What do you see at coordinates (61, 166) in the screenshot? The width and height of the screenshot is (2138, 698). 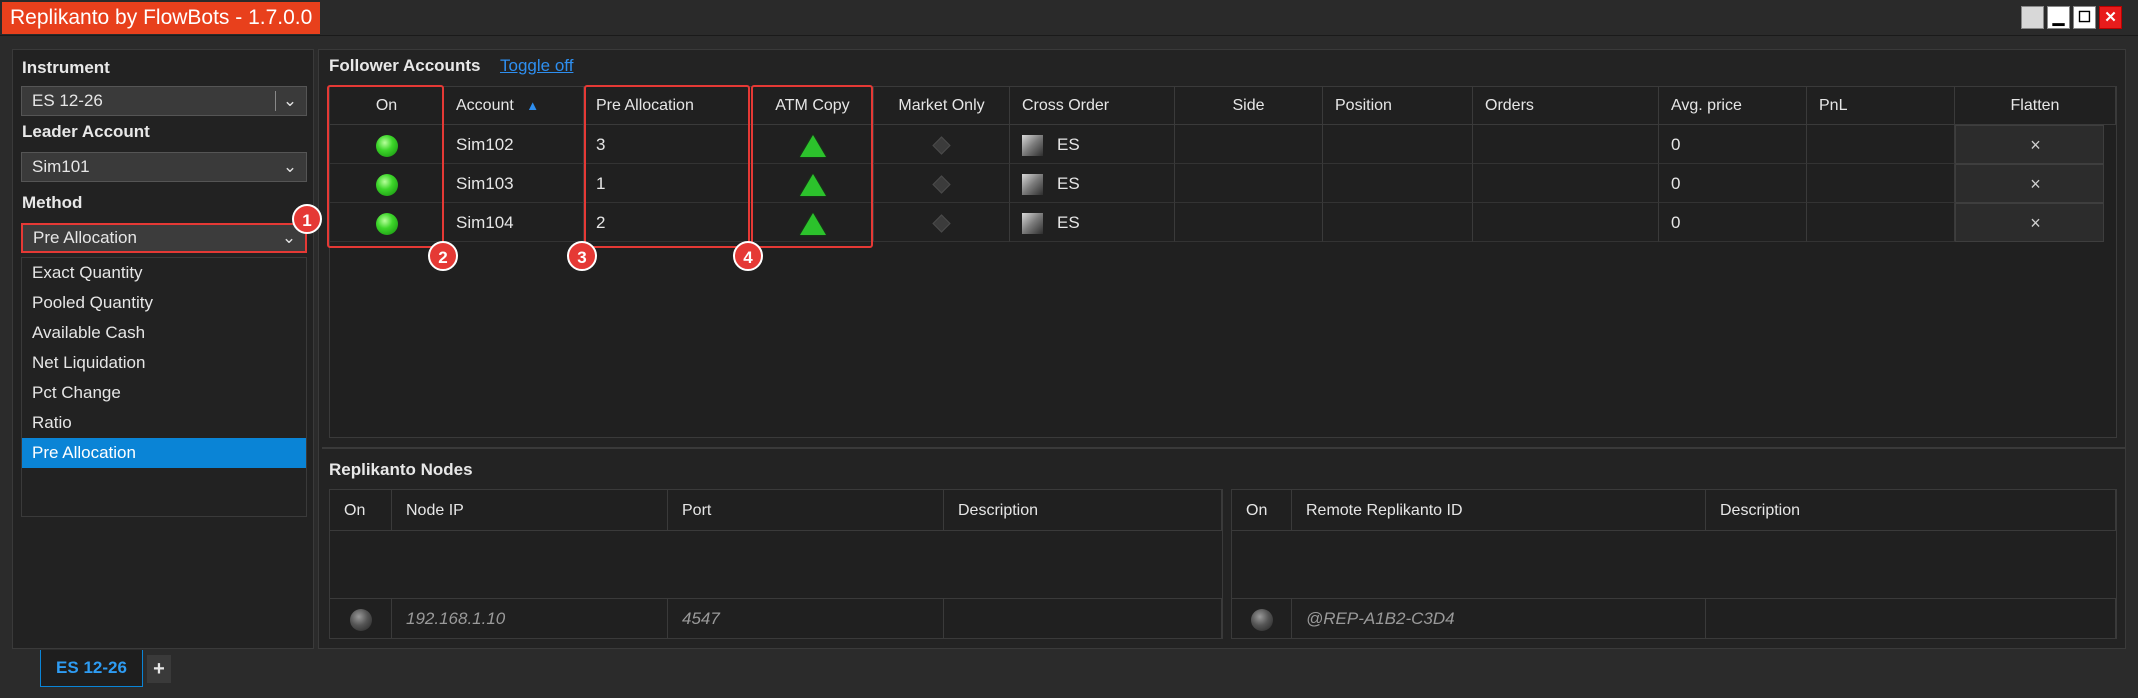 I see `leader-account-value: Sim101` at bounding box center [61, 166].